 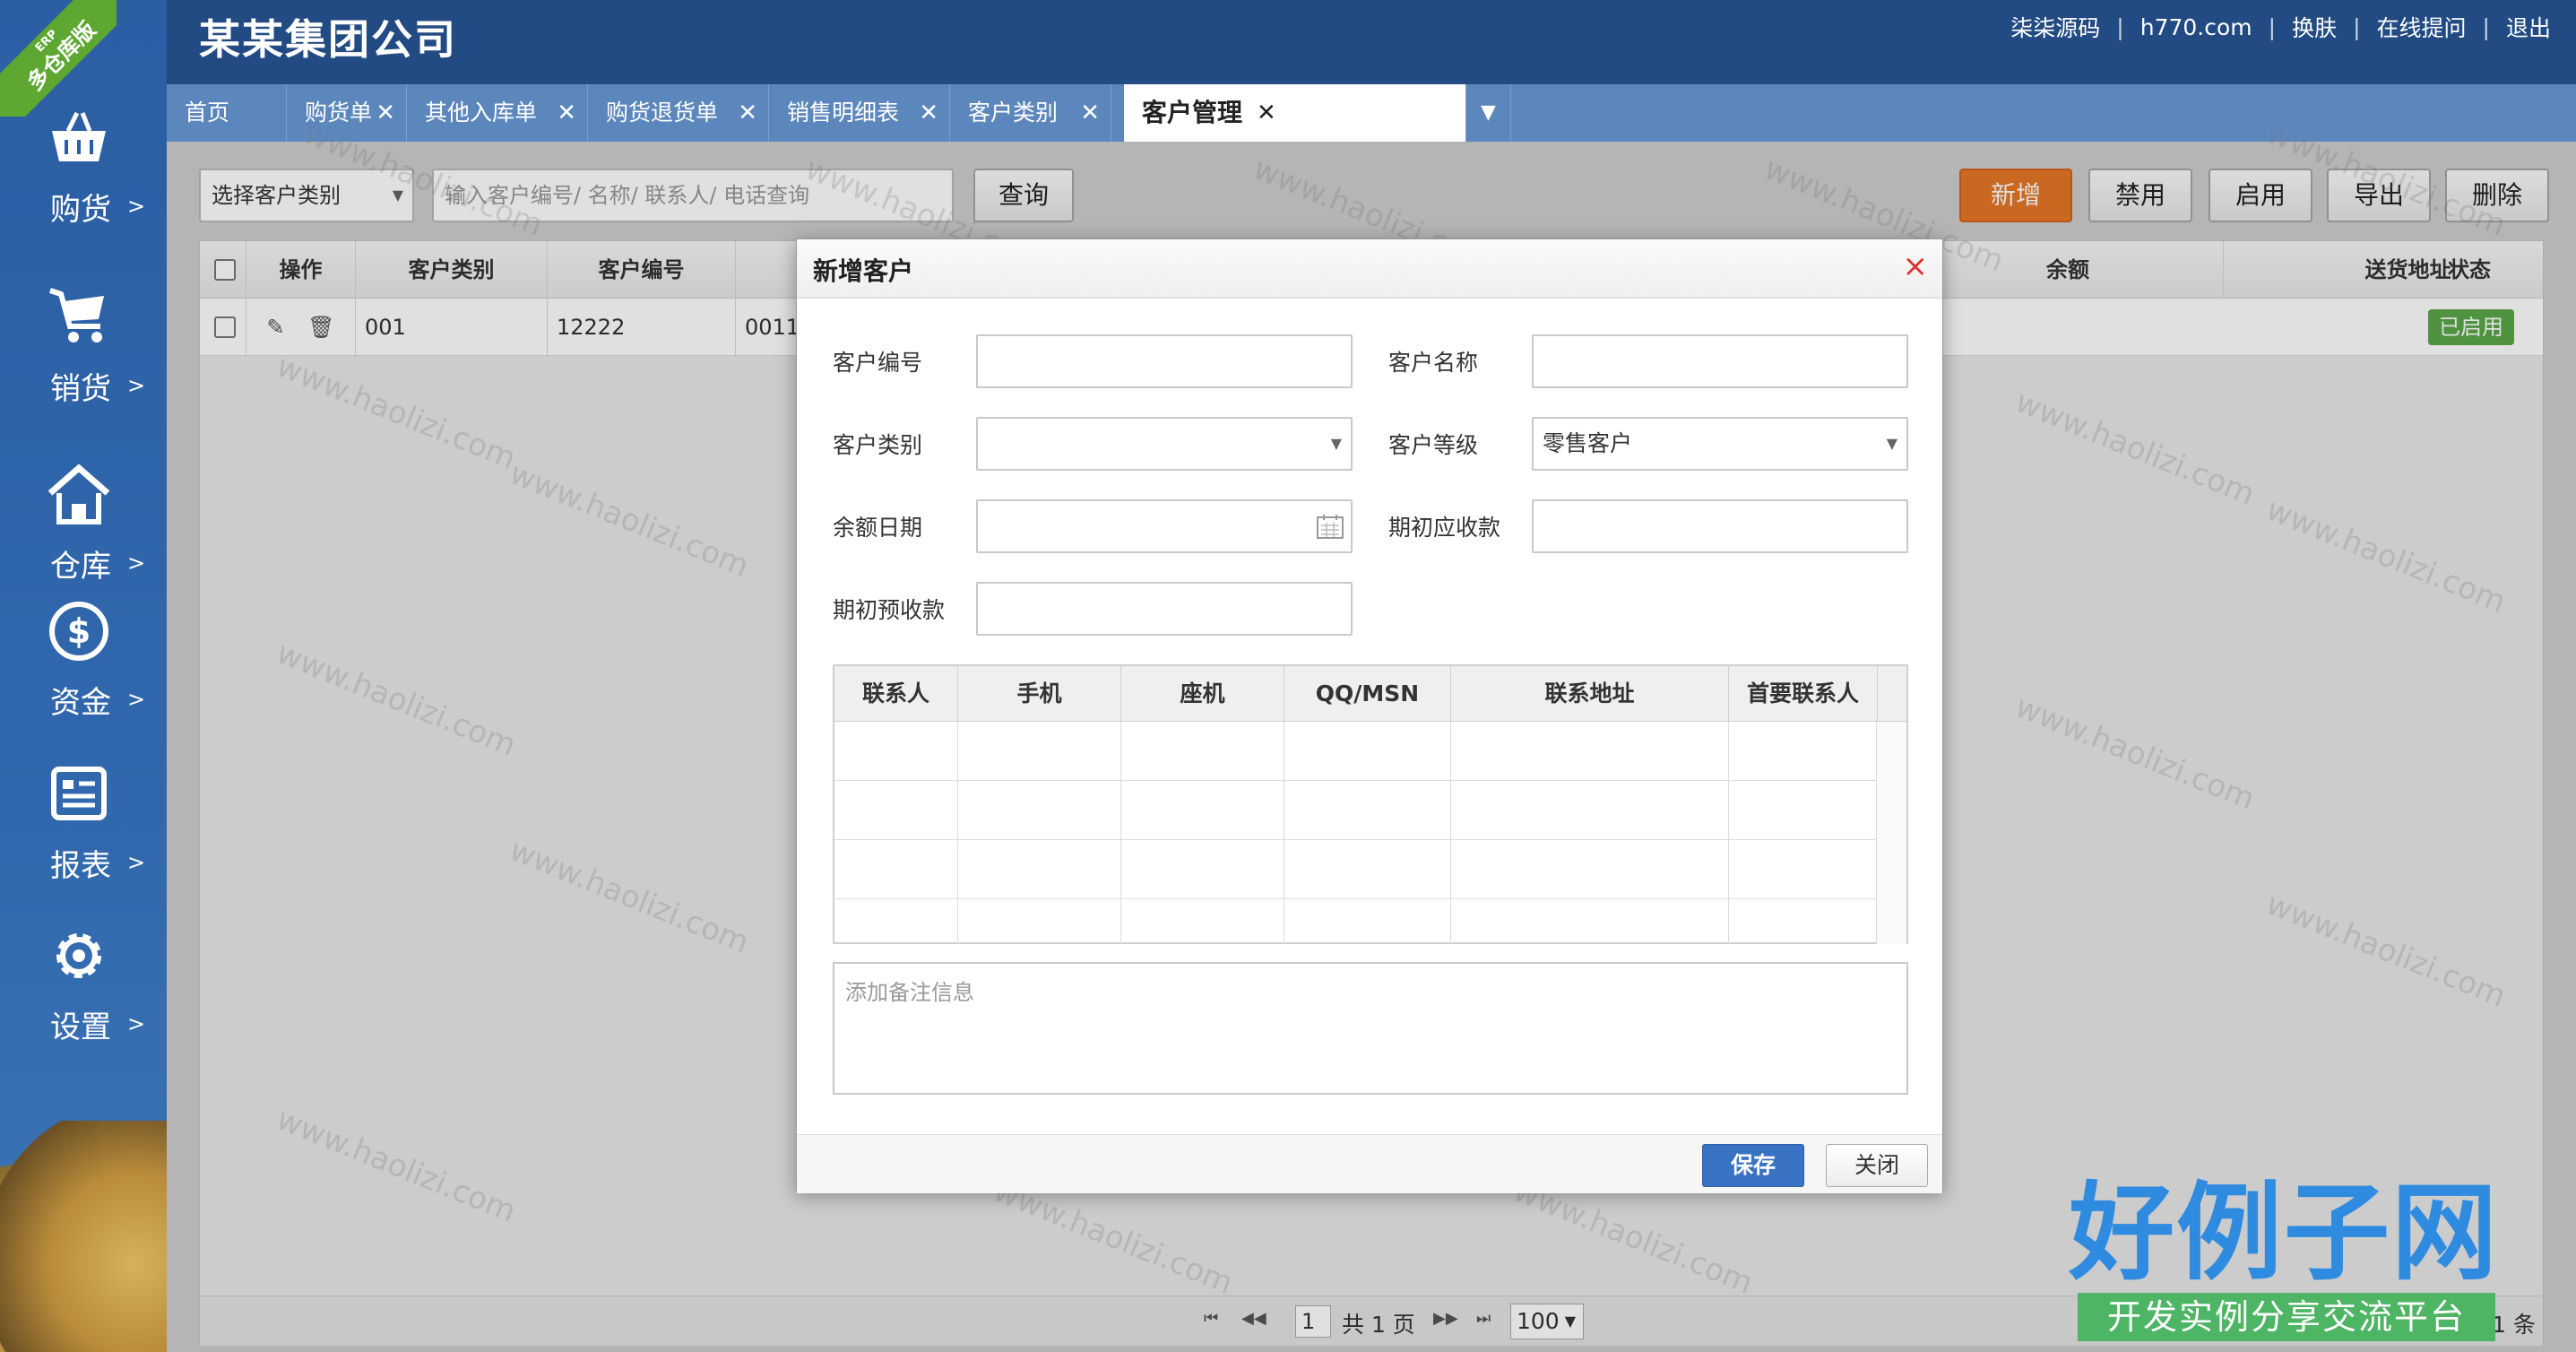 I want to click on tab-customer-category: 客户类别 ✕, so click(x=1030, y=113).